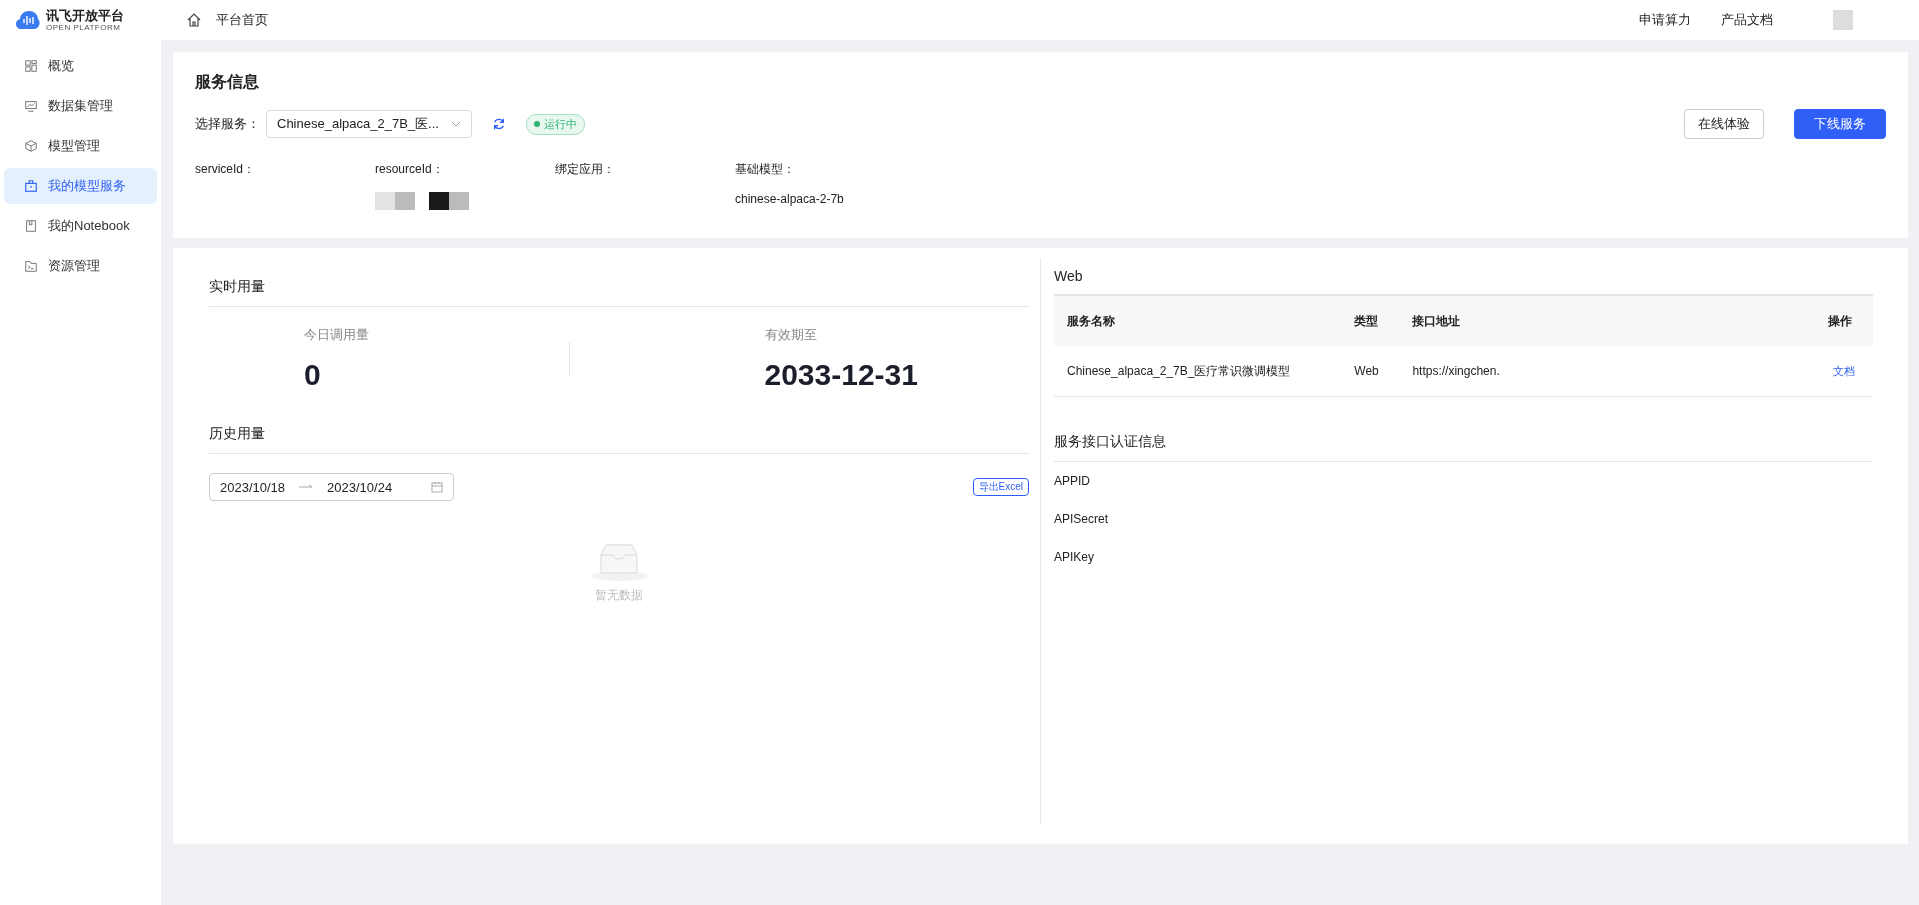 Image resolution: width=1919 pixels, height=905 pixels. What do you see at coordinates (619, 561) in the screenshot?
I see `empty-inbox-icon` at bounding box center [619, 561].